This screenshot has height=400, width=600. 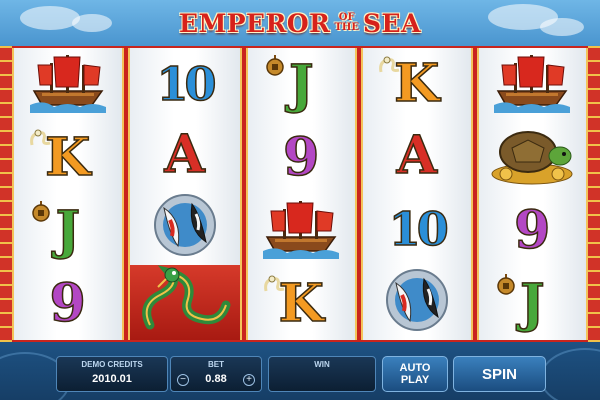 I want to click on autoplay-label-line2: PLAY, so click(x=415, y=380).